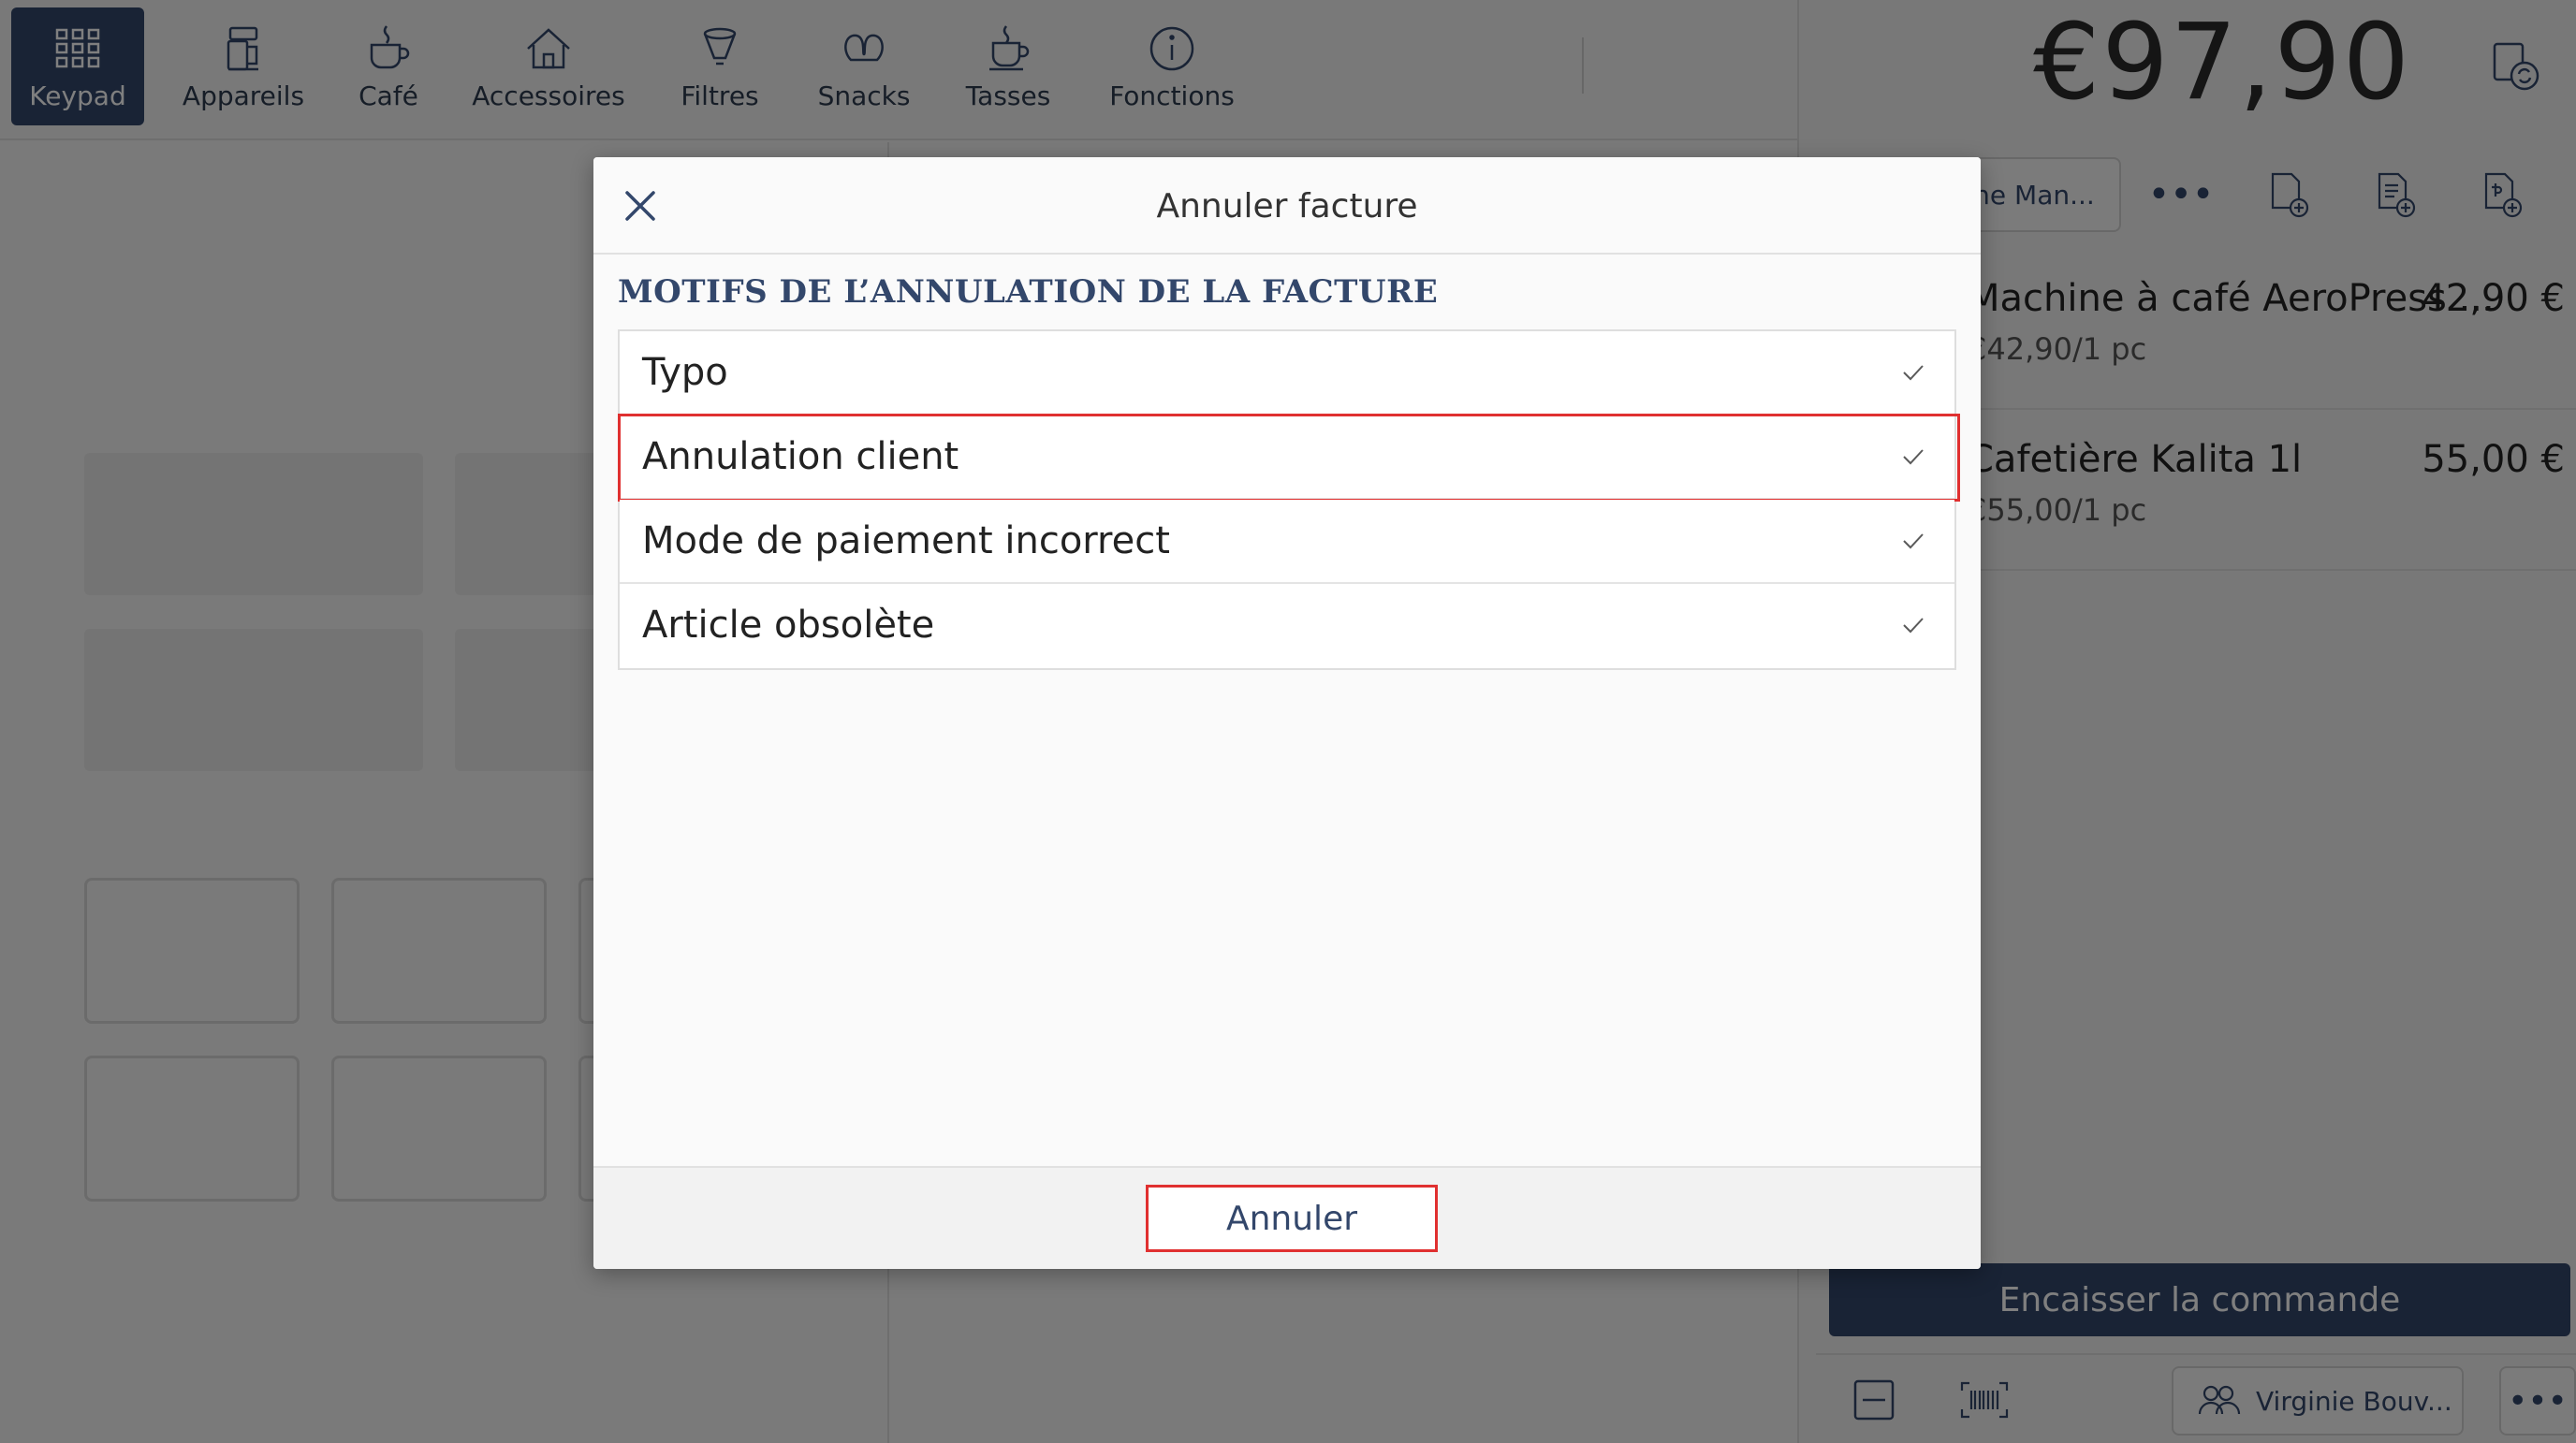  I want to click on reason-label: Article obsolète, so click(788, 625).